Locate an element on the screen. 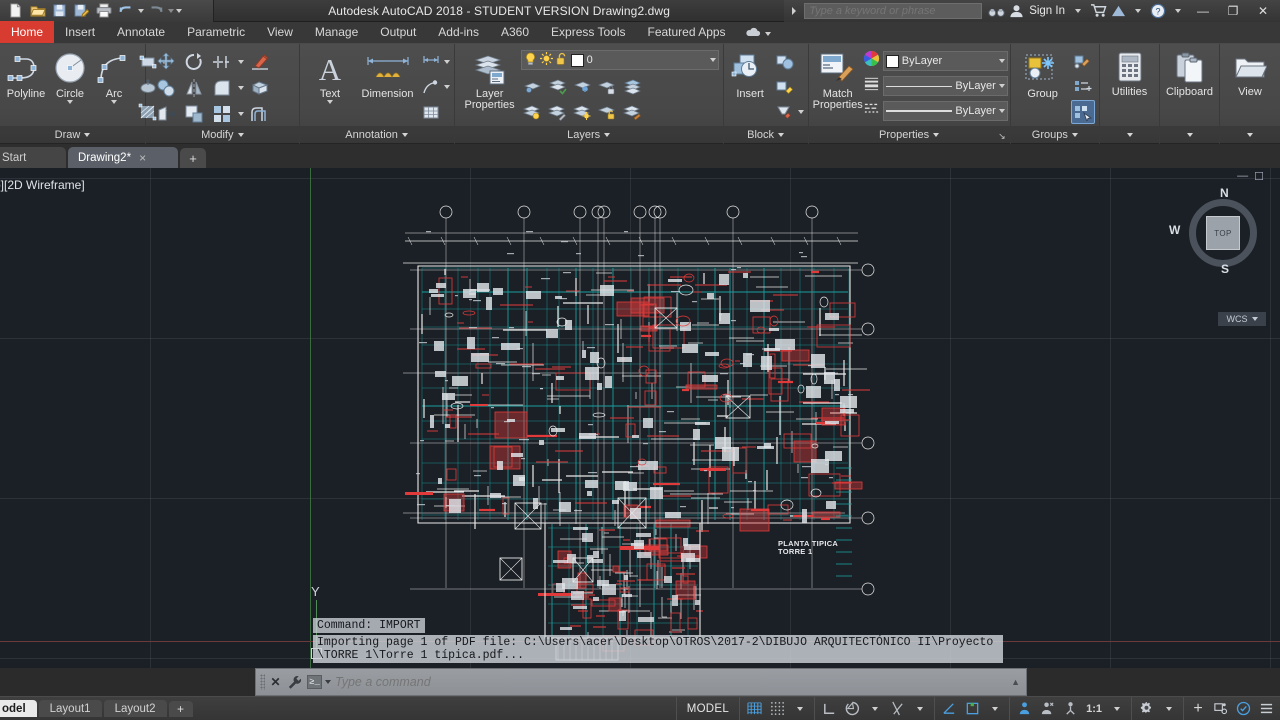 This screenshot has height=720, width=1280. view-cube: TOP N S W is located at coordinates (1217, 231).